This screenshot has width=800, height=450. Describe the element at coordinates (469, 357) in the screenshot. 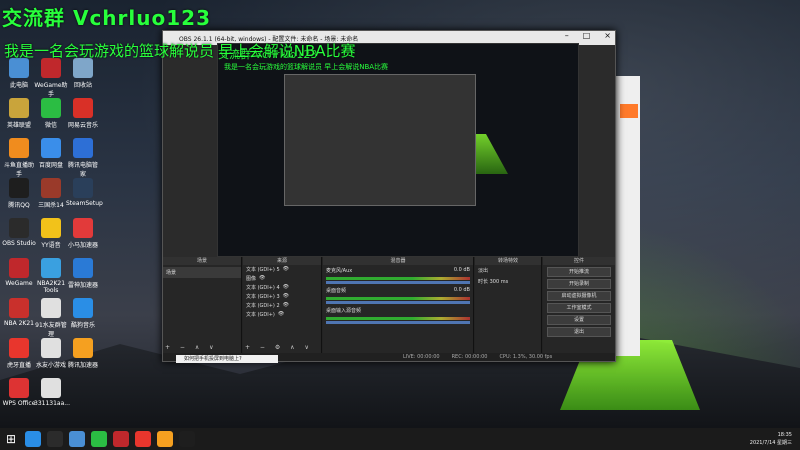

I see `rec-status: REC: 00:00:00` at that location.